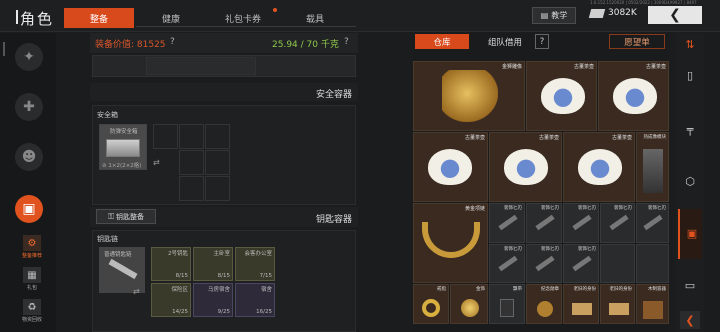 The height and width of the screenshot is (332, 720). What do you see at coordinates (652, 304) in the screenshot?
I see `item-wooden-box: 木制容器` at bounding box center [652, 304].